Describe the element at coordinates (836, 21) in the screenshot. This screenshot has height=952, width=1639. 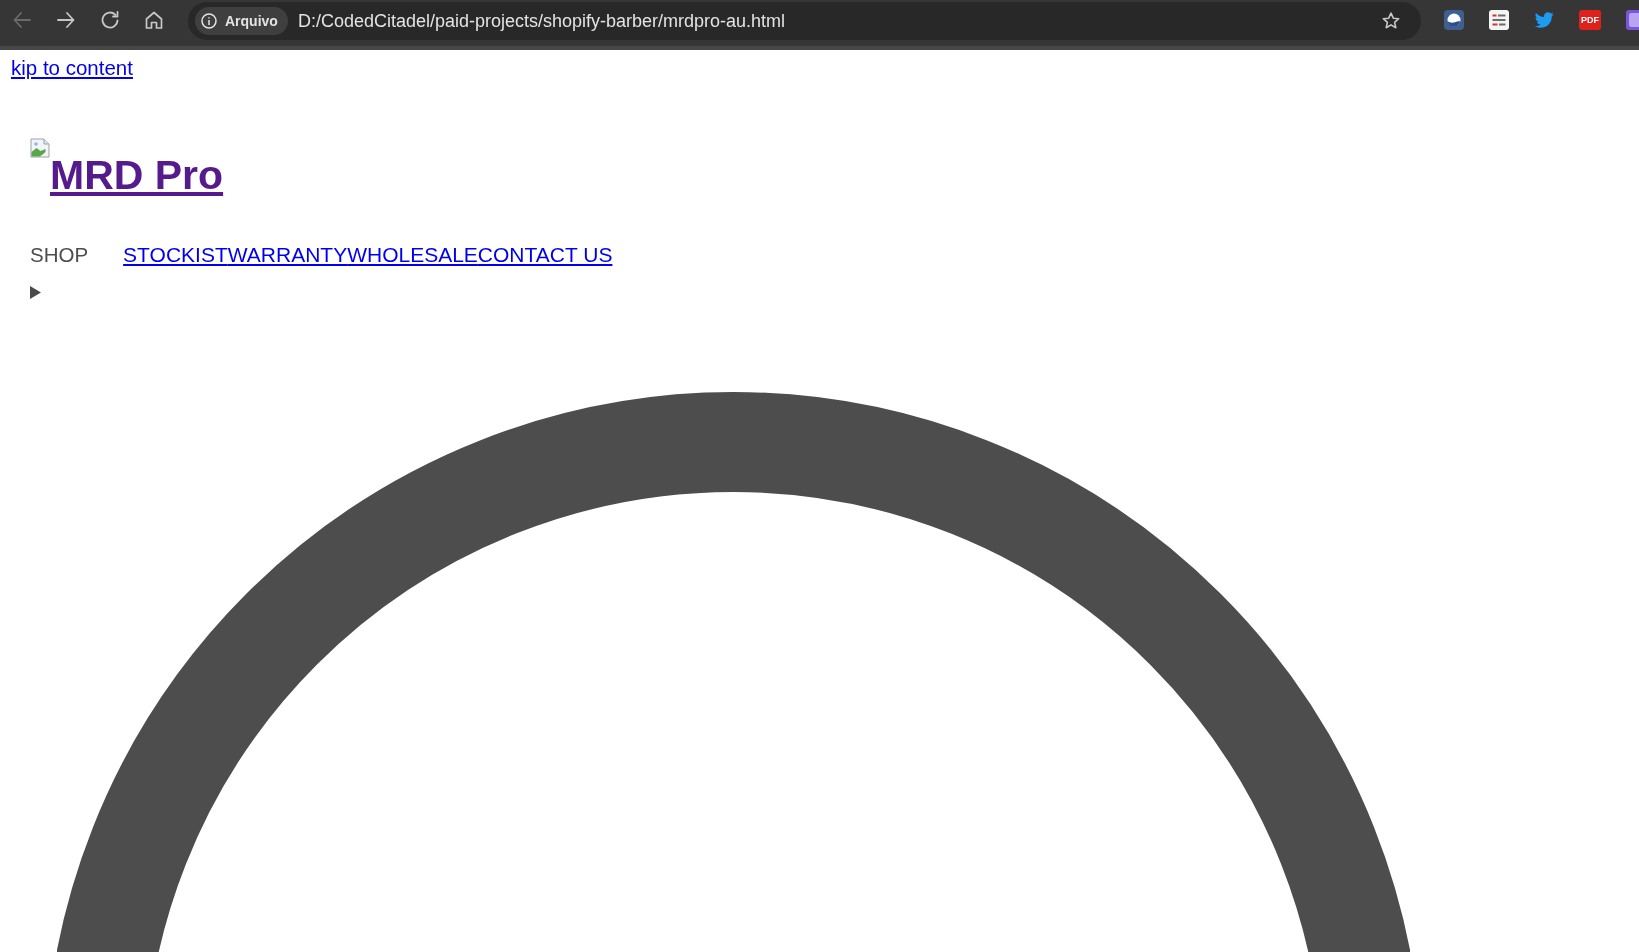
I see `url-field: D:/CodedCitadel/paid-projects/shopify-barber/mrdpro-au.html` at that location.